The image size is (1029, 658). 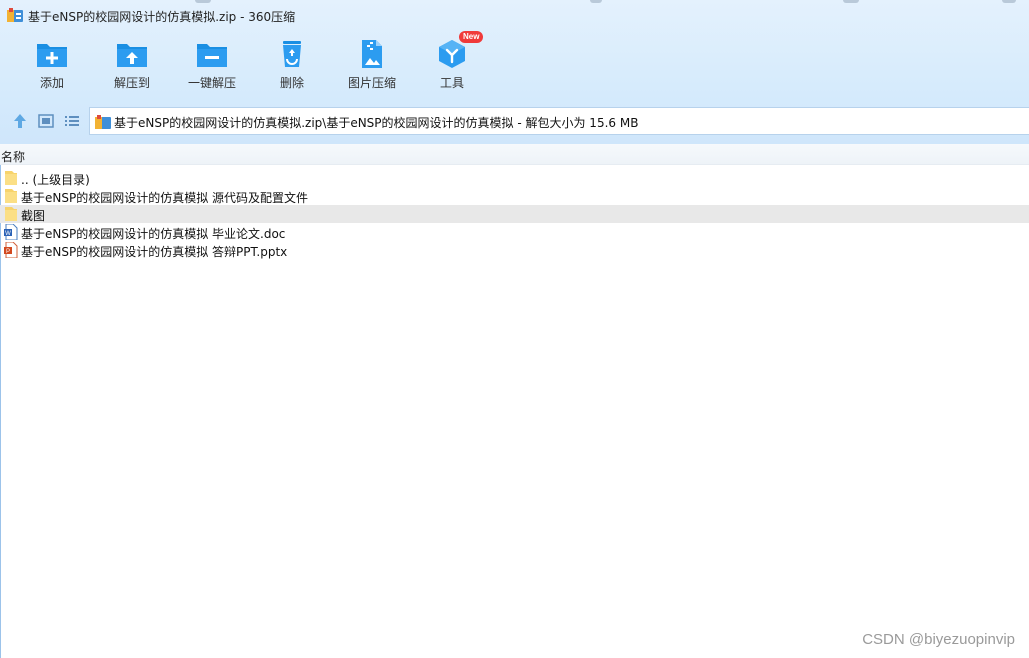 I want to click on tools-label: 工具, so click(x=451, y=83).